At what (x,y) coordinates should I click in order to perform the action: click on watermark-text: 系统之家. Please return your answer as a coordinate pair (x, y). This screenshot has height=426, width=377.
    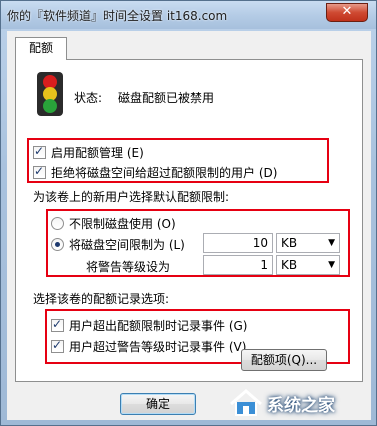
    Looking at the image, I should click on (301, 405).